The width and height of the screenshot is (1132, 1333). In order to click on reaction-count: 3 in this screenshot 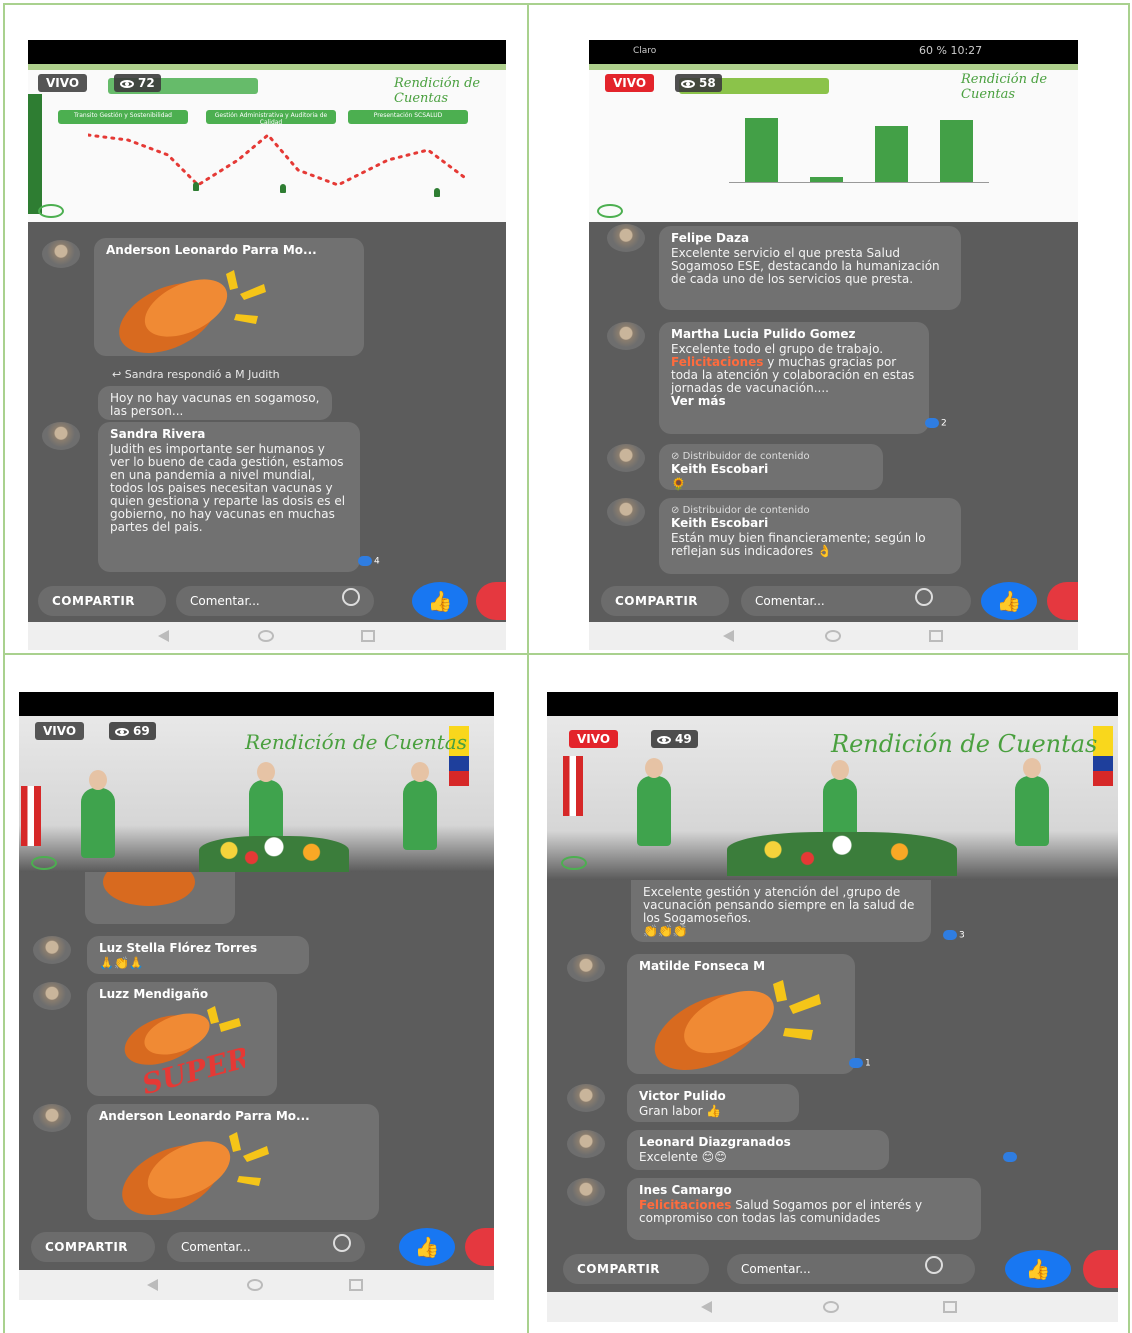, I will do `click(962, 935)`.